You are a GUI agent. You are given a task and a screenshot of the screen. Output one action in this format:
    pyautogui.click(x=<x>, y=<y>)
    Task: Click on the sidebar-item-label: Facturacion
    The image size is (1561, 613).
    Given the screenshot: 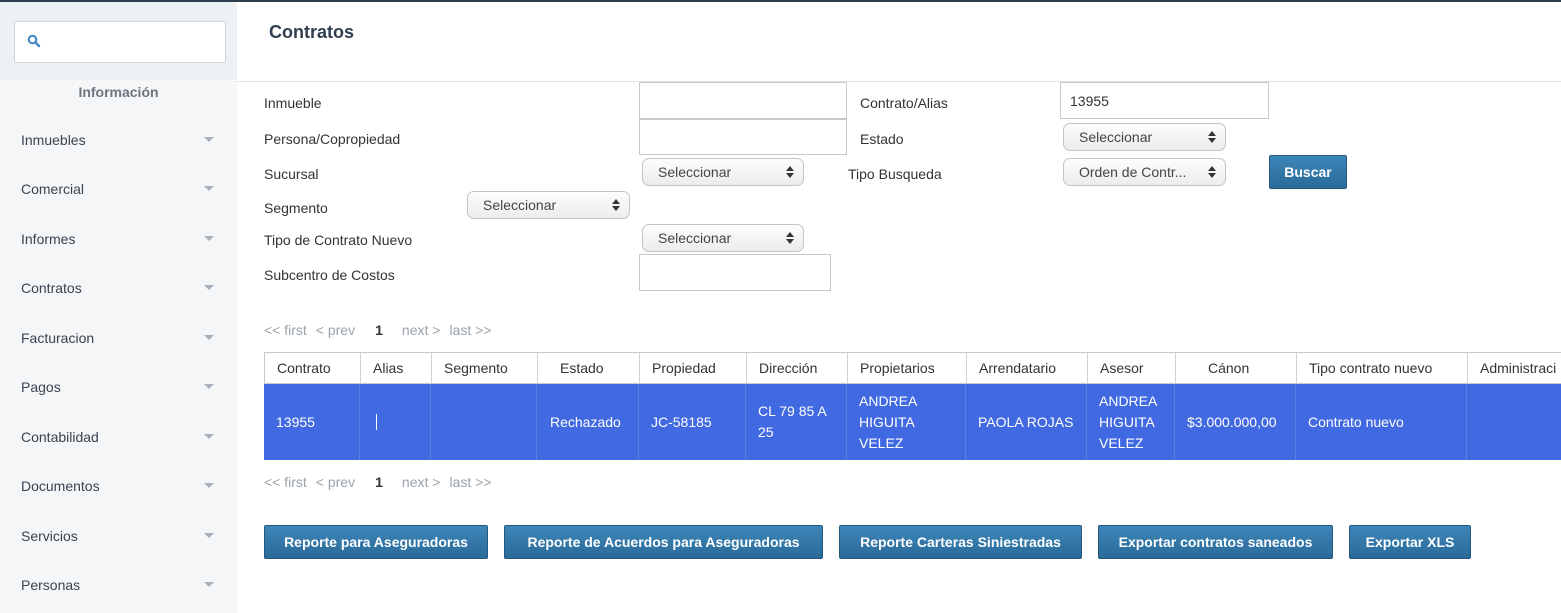 What is the action you would take?
    pyautogui.click(x=58, y=338)
    